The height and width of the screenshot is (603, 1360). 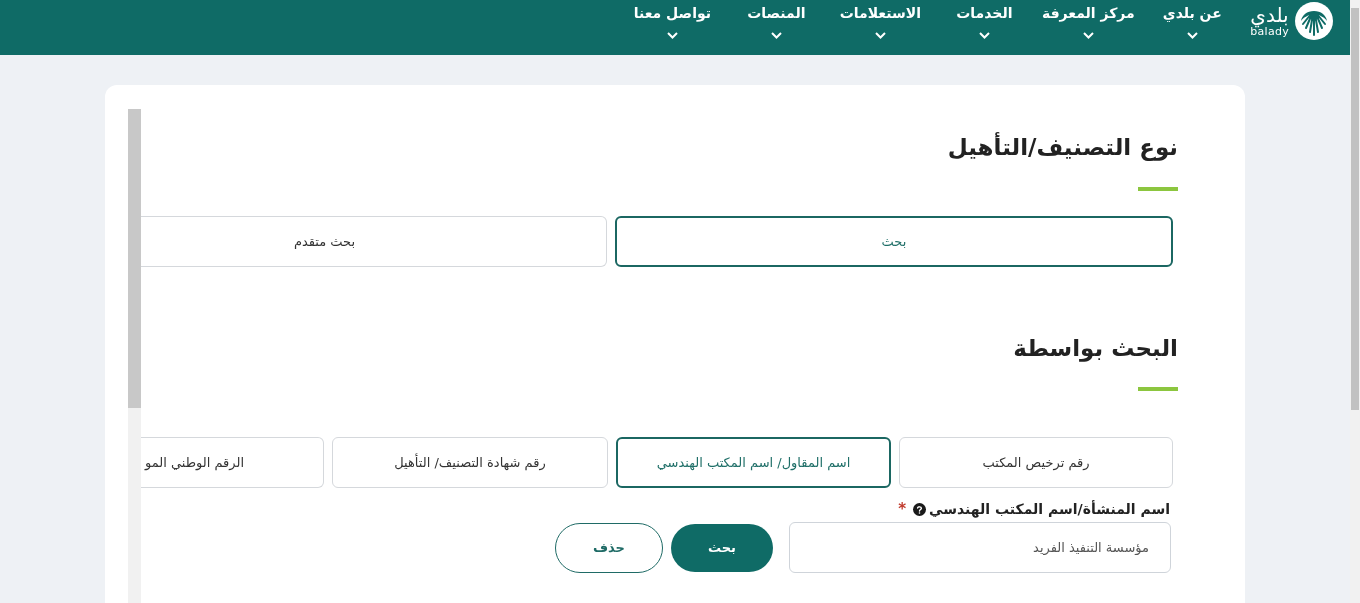 What do you see at coordinates (722, 547) in the screenshot?
I see `search-button: بحث` at bounding box center [722, 547].